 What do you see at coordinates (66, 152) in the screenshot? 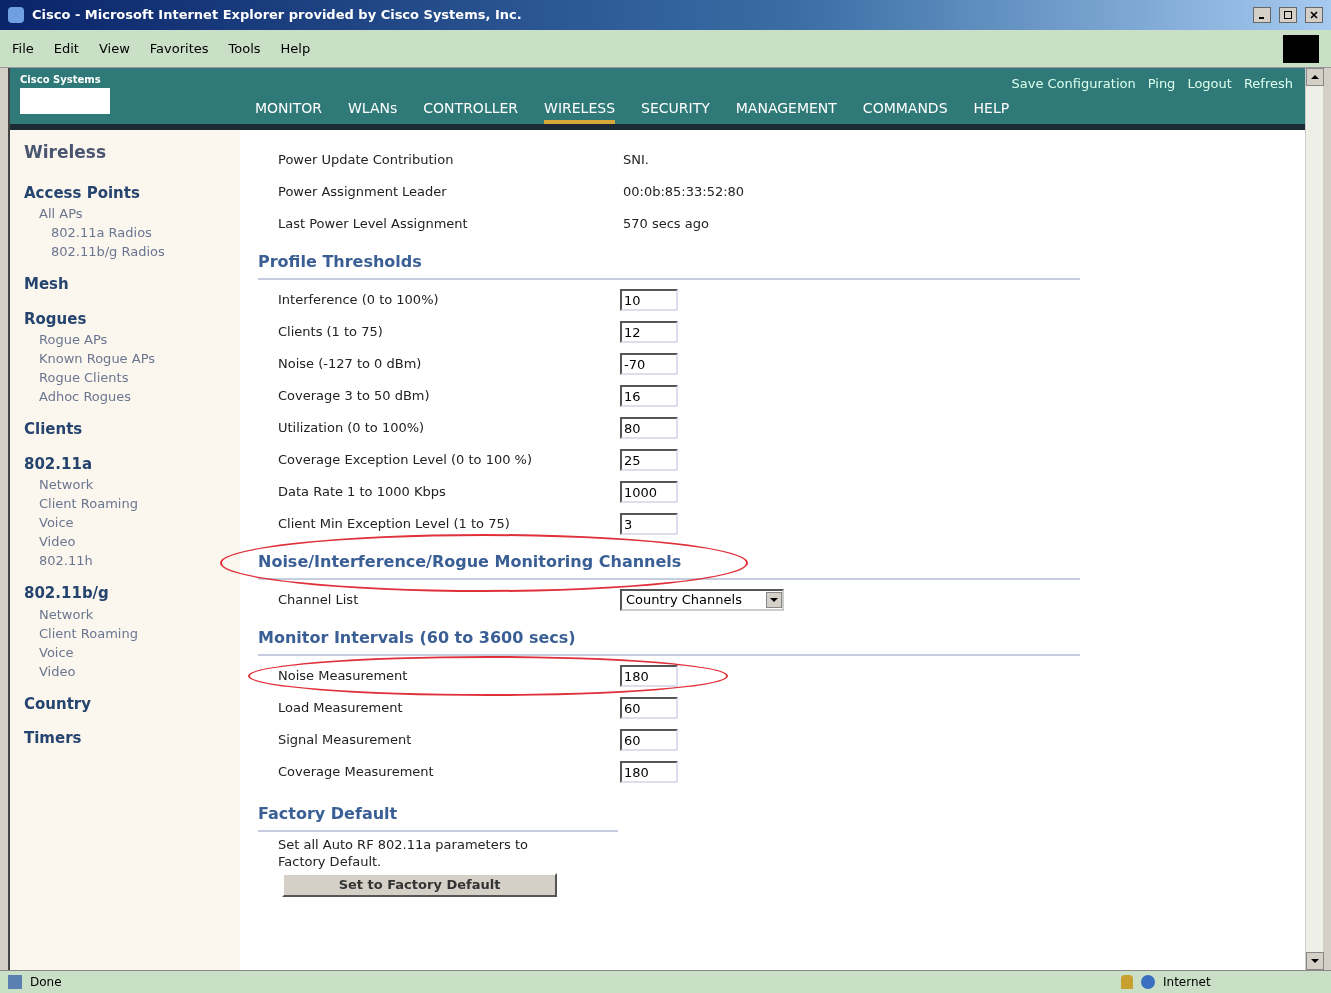
I see `sidebar-title: Wireless` at bounding box center [66, 152].